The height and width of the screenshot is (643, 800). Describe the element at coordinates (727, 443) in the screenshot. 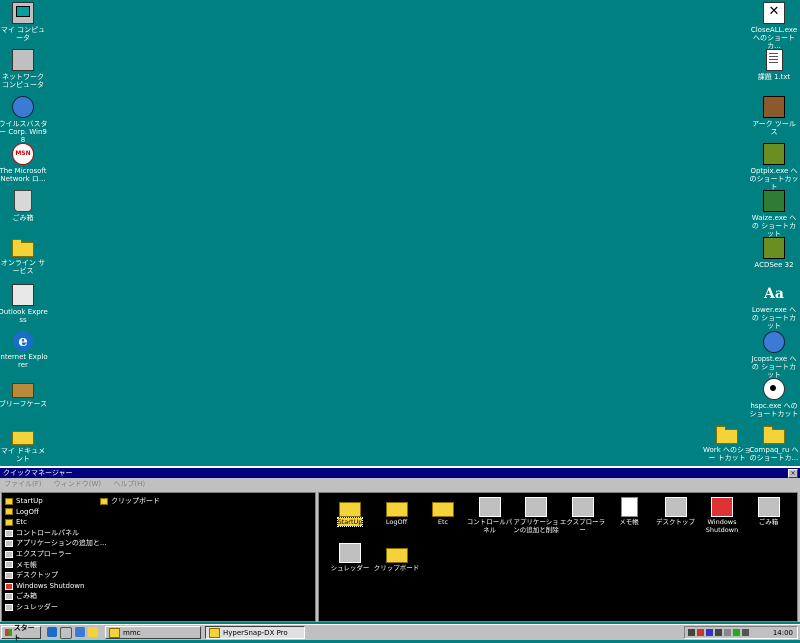

I see `desktop-icon: Work へのショー トカット` at that location.